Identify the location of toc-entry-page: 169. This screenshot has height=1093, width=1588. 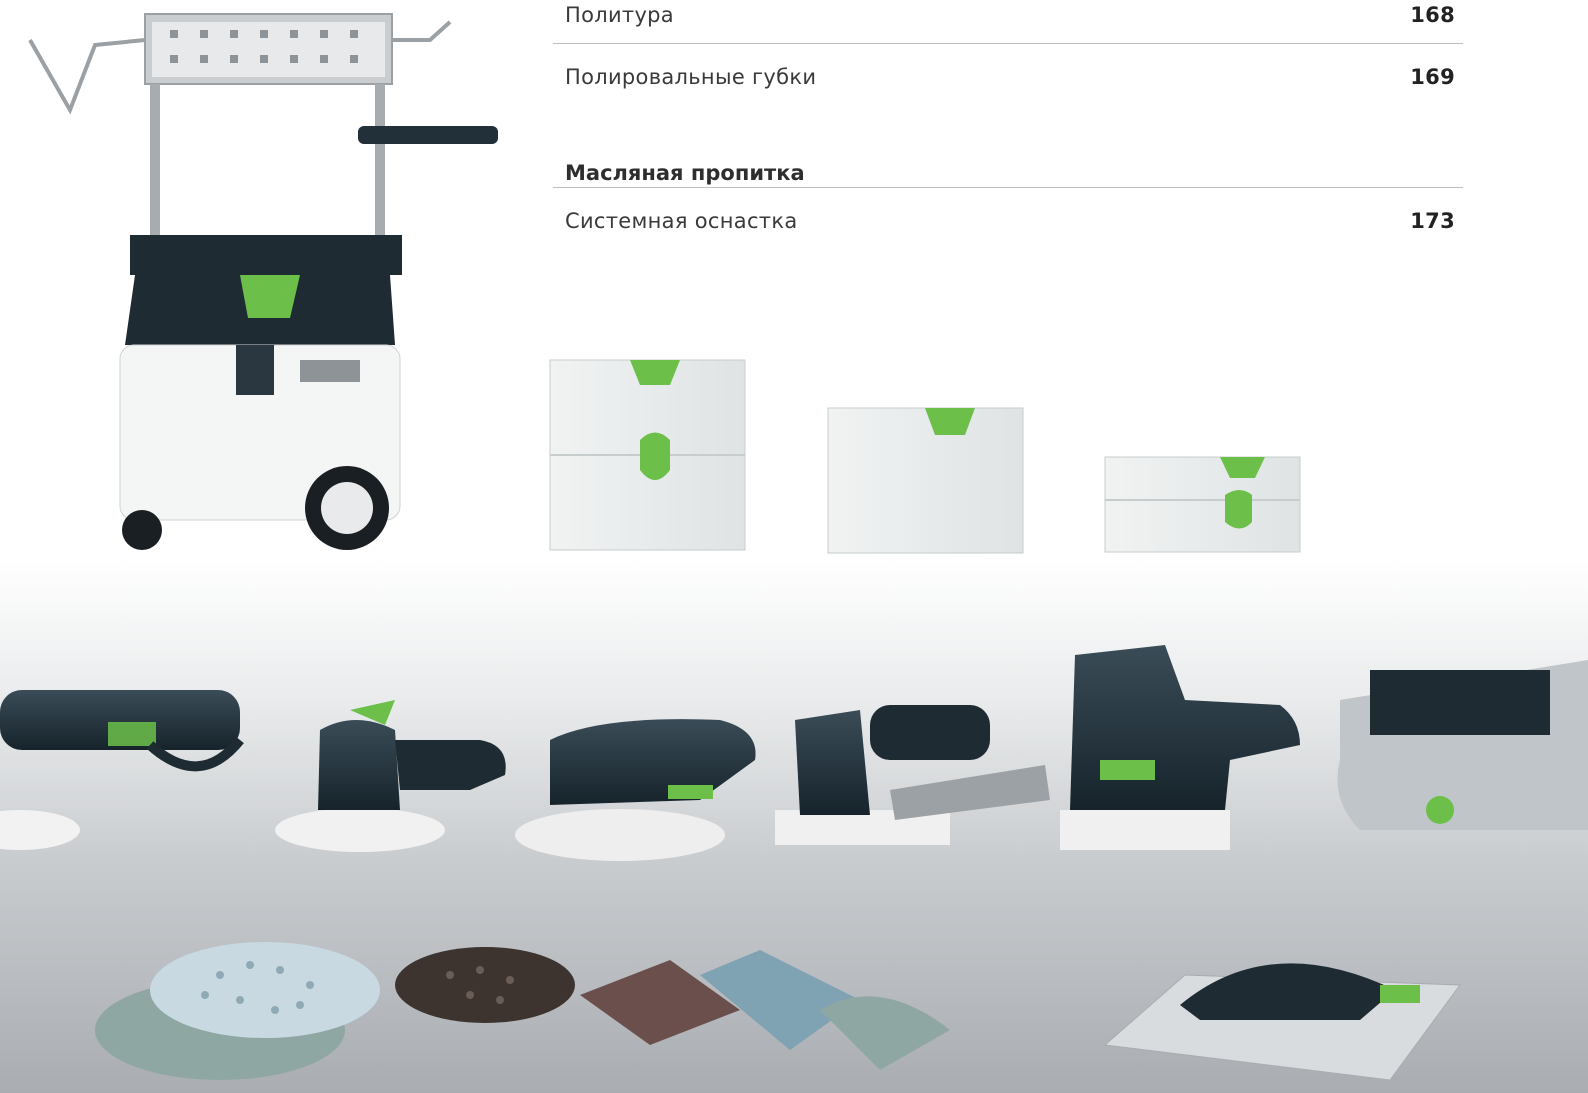
(1432, 77).